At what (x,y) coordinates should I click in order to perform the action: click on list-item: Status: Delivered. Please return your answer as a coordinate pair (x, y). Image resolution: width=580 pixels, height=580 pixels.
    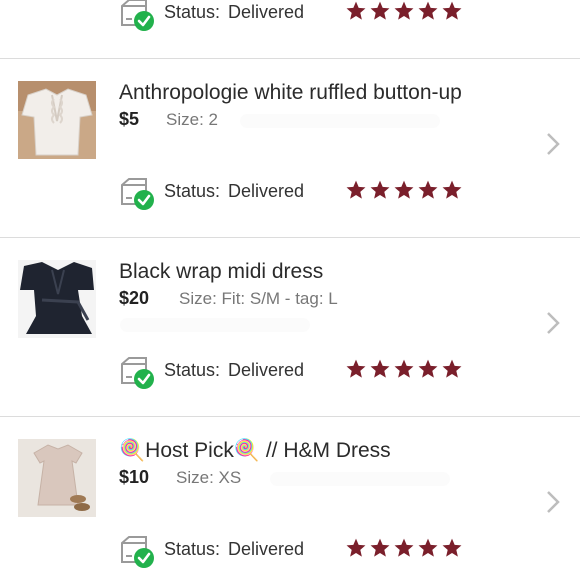
    Looking at the image, I should click on (290, 29).